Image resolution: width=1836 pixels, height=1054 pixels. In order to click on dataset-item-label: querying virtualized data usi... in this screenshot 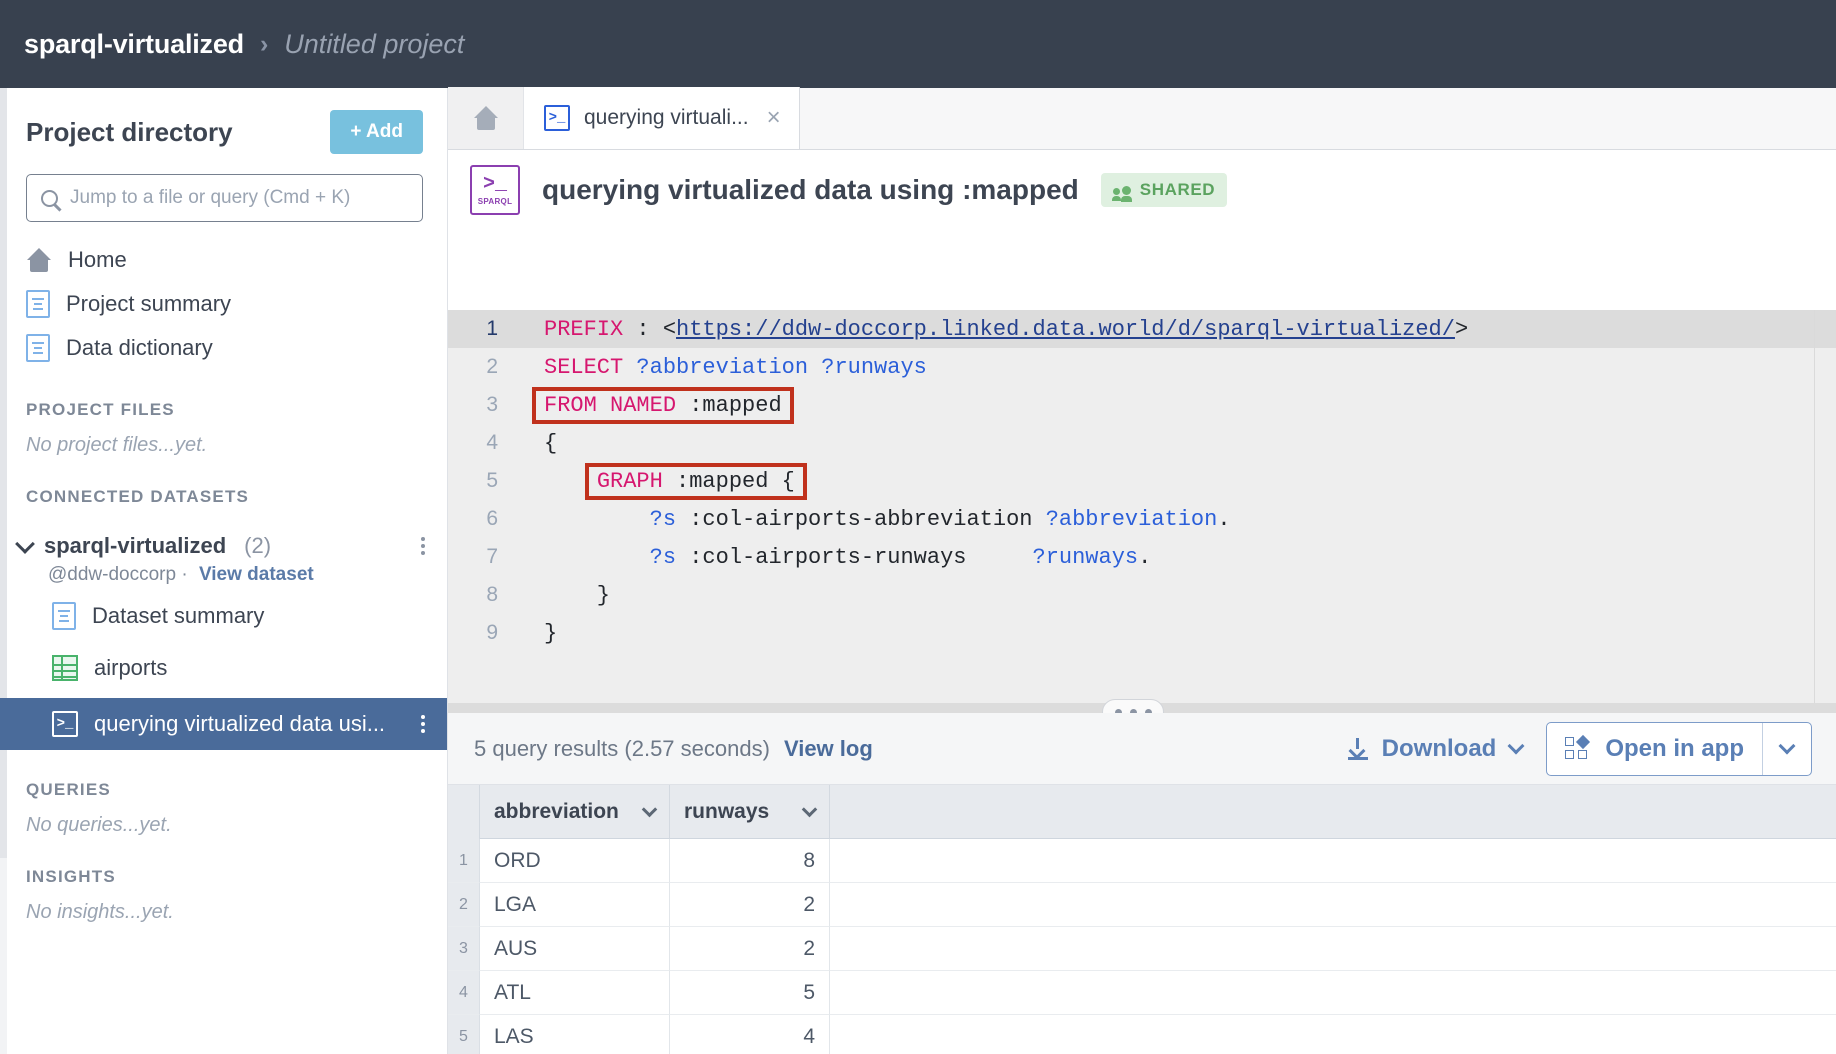, I will do `click(240, 723)`.